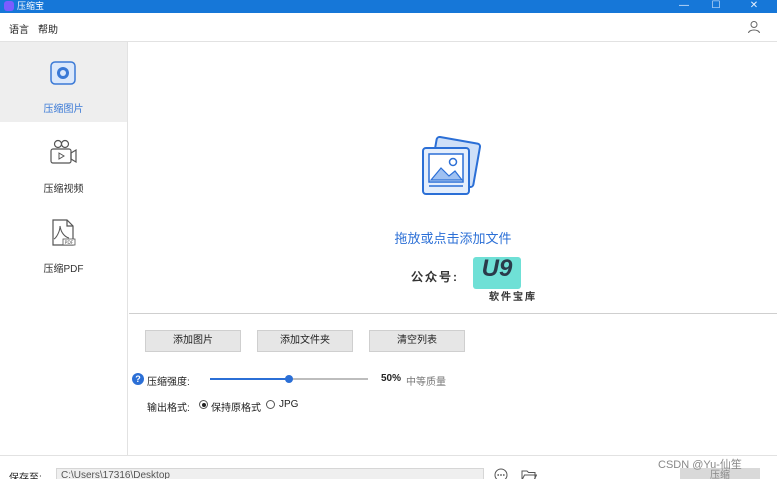 The image size is (777, 479). I want to click on watermark-logo: U9, so click(497, 272).